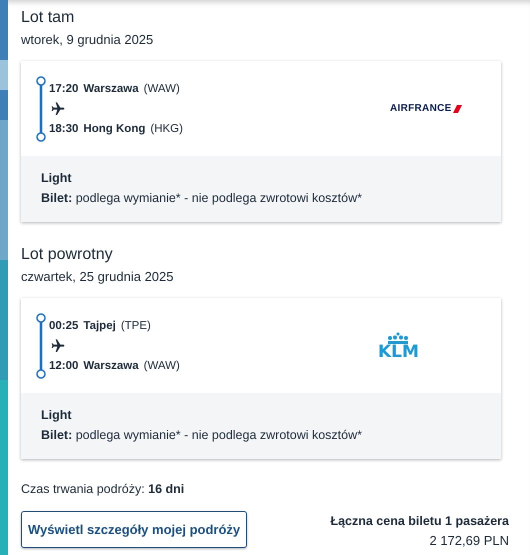 The width and height of the screenshot is (530, 555). What do you see at coordinates (135, 326) in the screenshot?
I see `airport-code: (TPE)` at bounding box center [135, 326].